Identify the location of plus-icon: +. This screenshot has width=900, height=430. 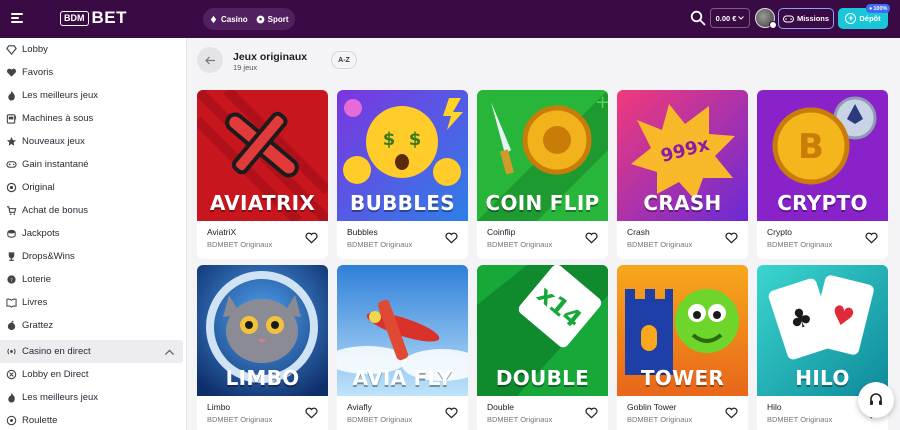
(851, 18).